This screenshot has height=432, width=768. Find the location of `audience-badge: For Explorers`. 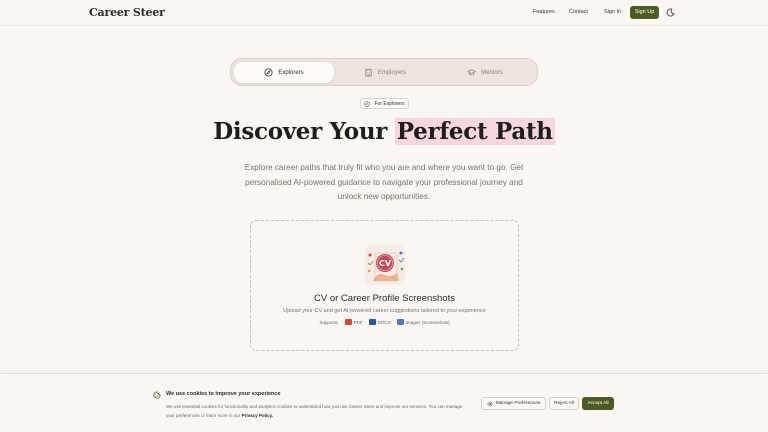

audience-badge: For Explorers is located at coordinates (384, 103).